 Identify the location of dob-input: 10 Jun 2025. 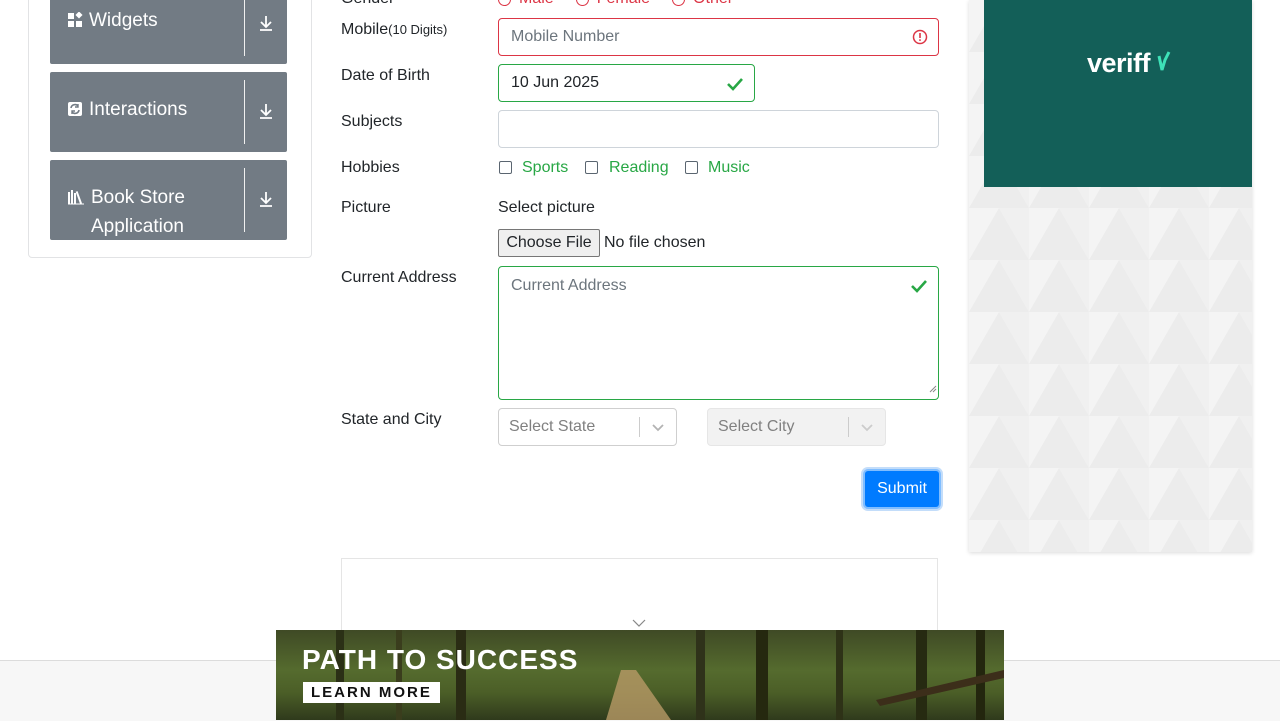
(626, 83).